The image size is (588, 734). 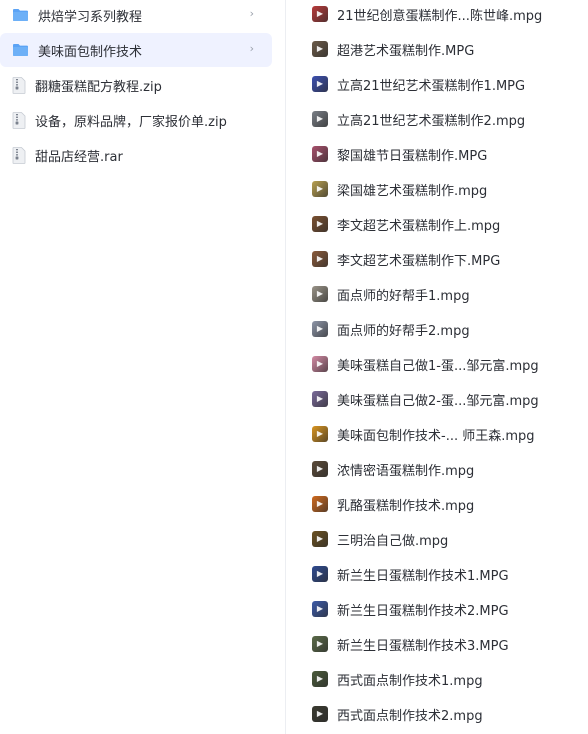 I want to click on left-item-equipment-price-zip: 设备，原料品牌，厂家报价单.zip, so click(x=136, y=120).